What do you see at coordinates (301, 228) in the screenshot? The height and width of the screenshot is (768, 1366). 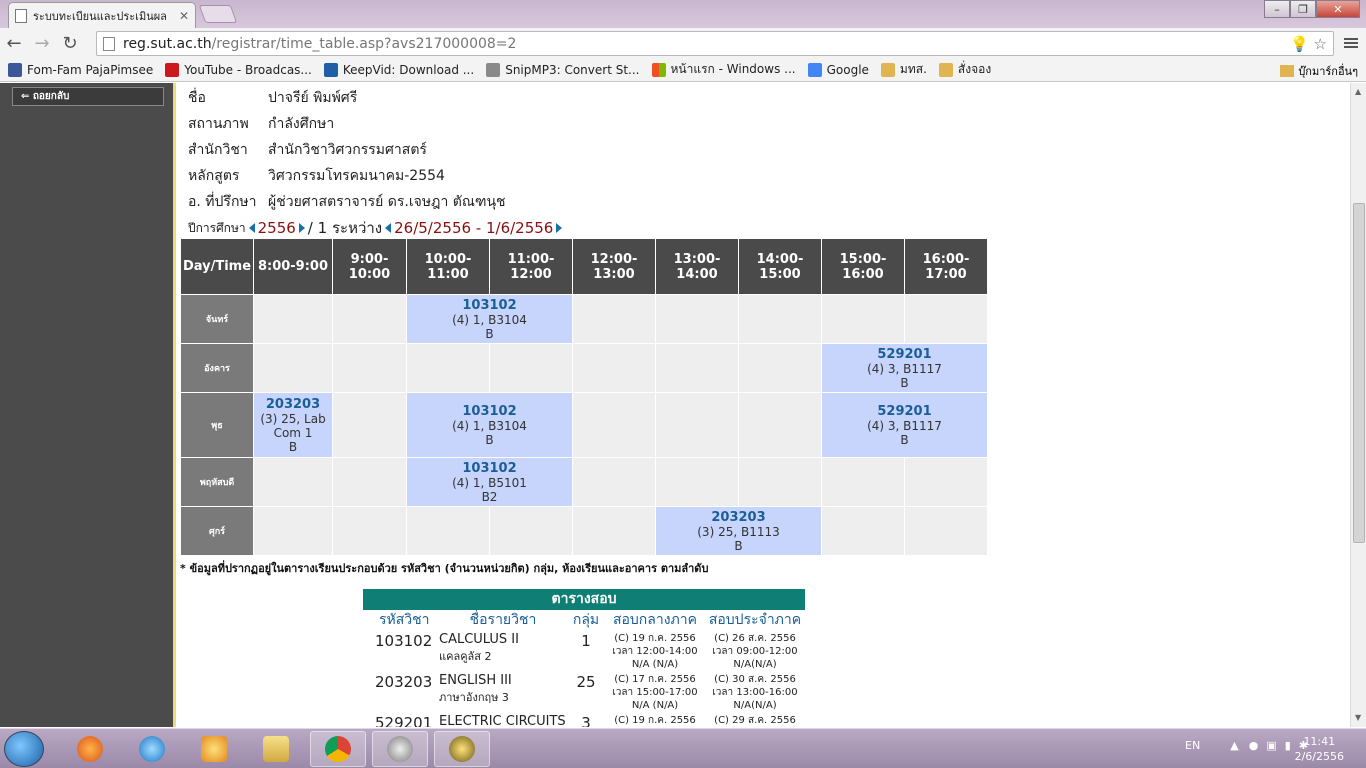 I see `next-year-icon` at bounding box center [301, 228].